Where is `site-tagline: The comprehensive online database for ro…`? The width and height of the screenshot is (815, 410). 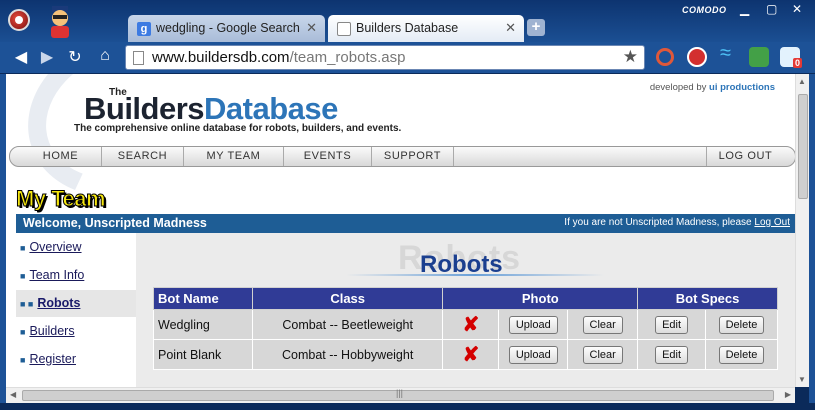 site-tagline: The comprehensive online database for ro… is located at coordinates (238, 128).